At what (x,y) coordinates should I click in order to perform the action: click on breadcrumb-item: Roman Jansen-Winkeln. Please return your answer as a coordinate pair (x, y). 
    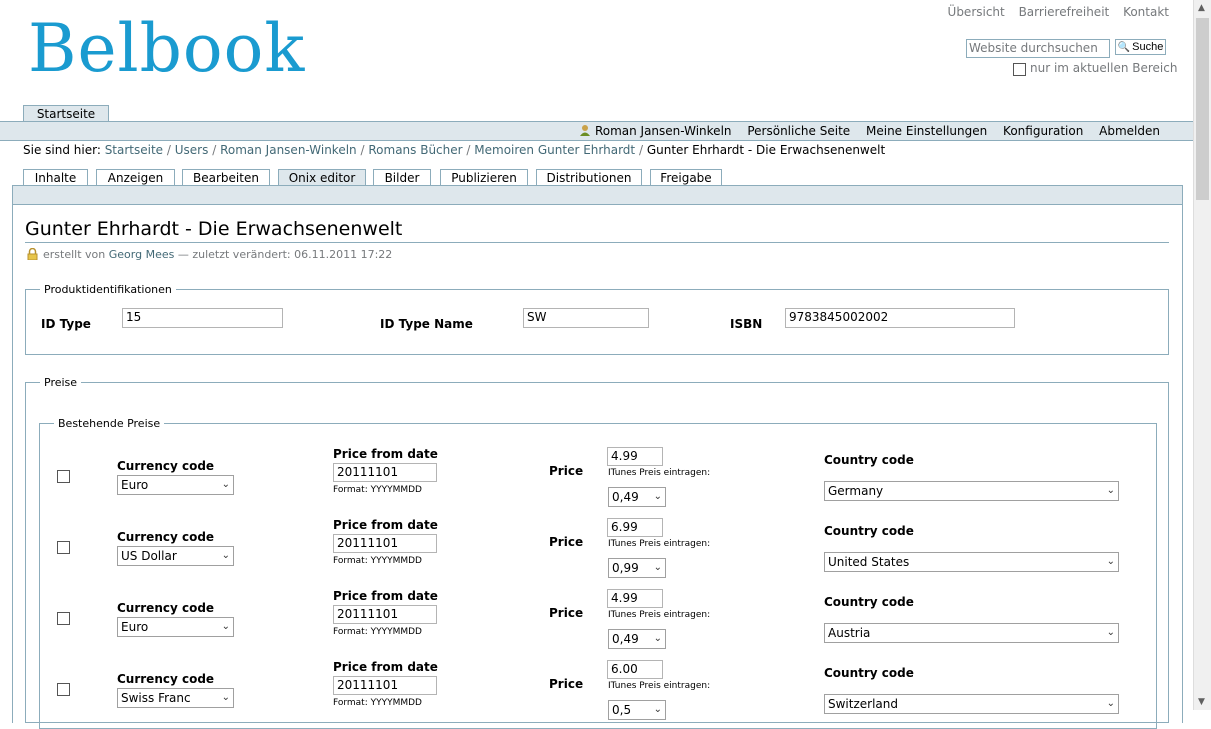
    Looking at the image, I should click on (288, 150).